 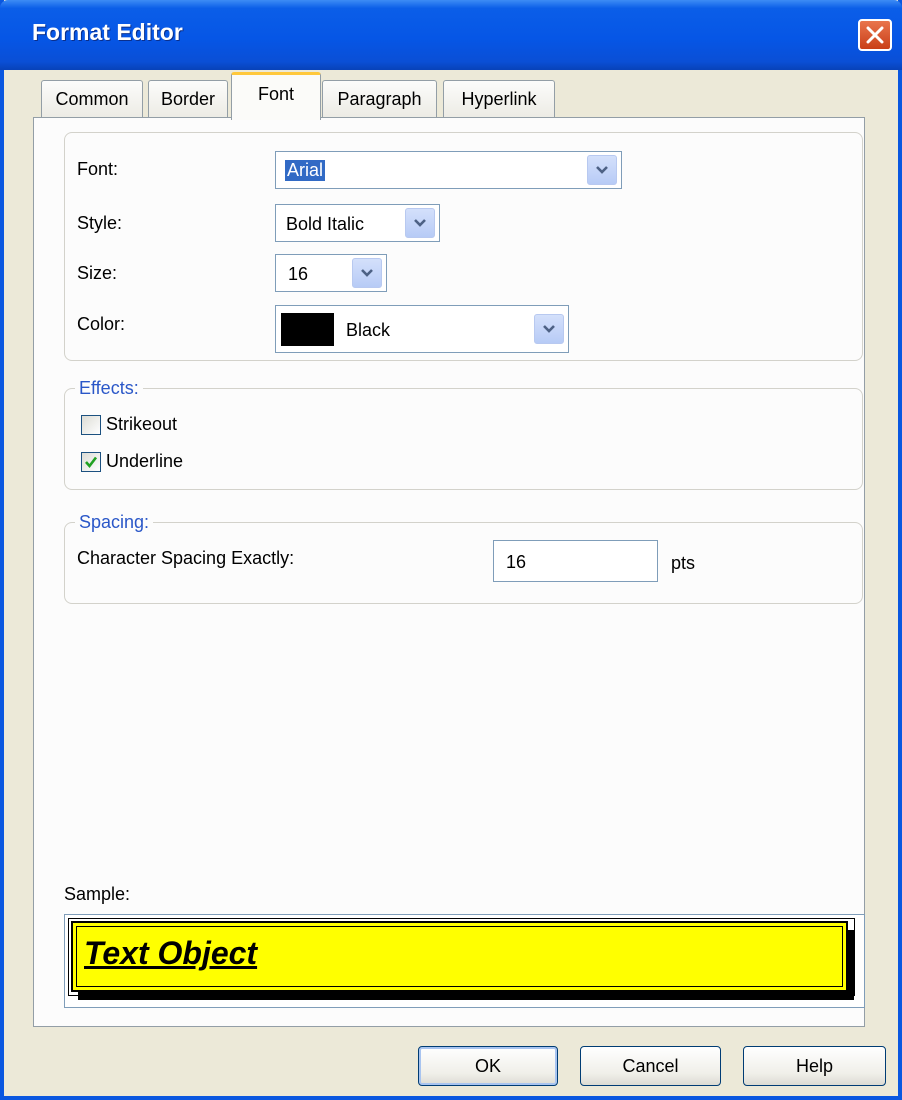 What do you see at coordinates (683, 563) in the screenshot?
I see `spacing-unit: pts` at bounding box center [683, 563].